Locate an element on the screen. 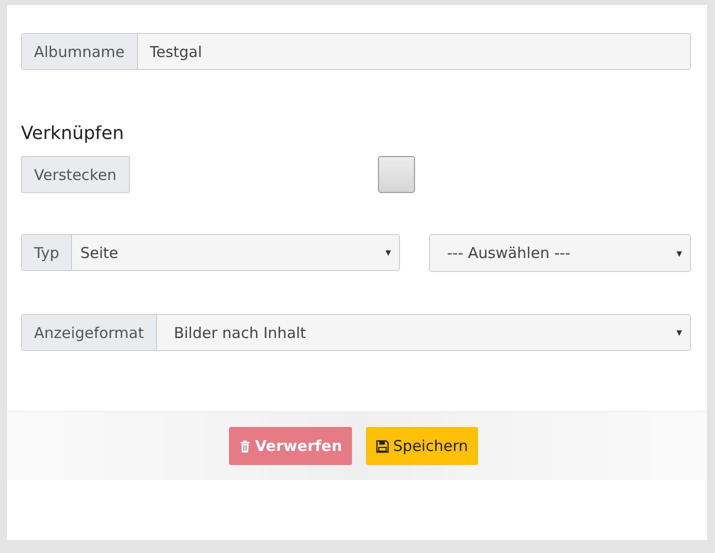 The image size is (715, 553). trash-icon is located at coordinates (244, 446).